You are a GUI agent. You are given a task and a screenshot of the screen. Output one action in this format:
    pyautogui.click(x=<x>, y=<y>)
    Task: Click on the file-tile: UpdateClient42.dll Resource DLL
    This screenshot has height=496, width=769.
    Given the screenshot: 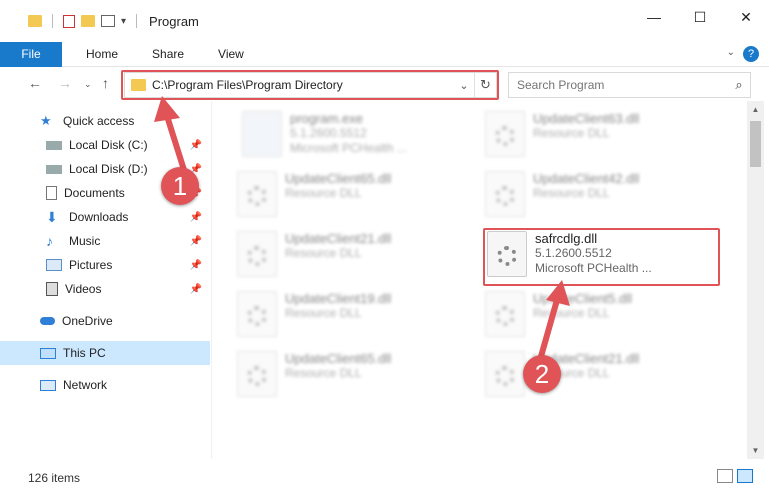 What is the action you would take?
    pyautogui.click(x=602, y=199)
    